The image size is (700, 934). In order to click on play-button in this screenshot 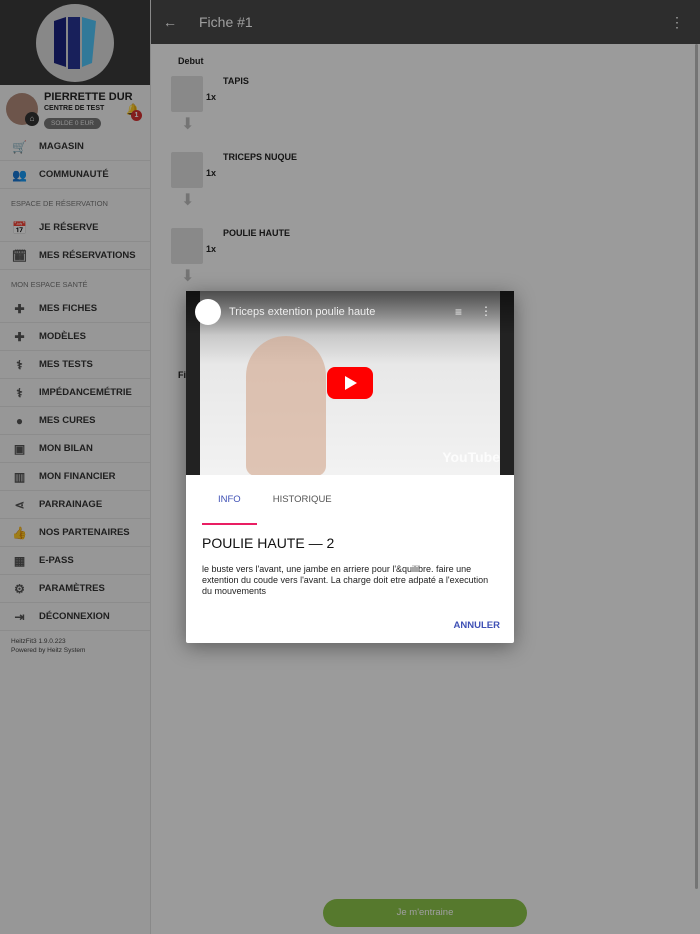, I will do `click(350, 383)`.